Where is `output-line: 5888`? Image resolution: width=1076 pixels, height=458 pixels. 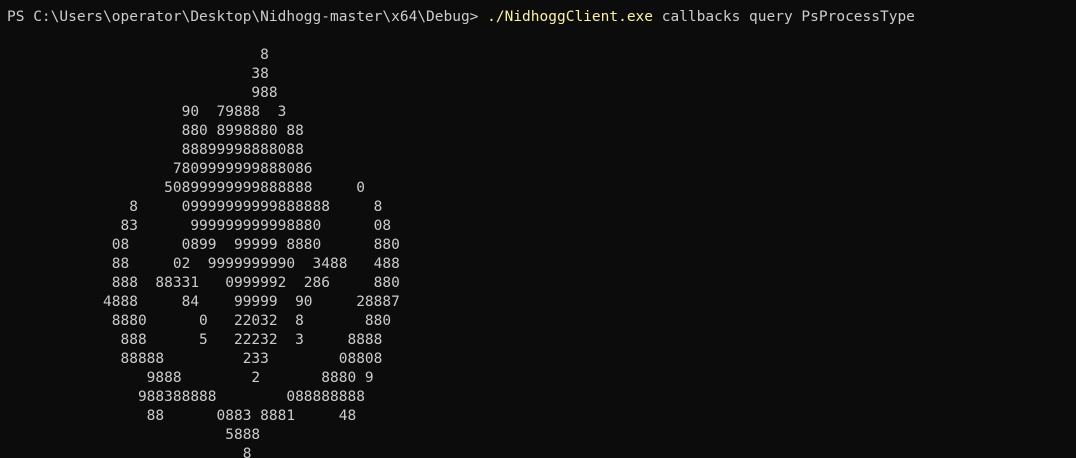
output-line: 5888 is located at coordinates (134, 435).